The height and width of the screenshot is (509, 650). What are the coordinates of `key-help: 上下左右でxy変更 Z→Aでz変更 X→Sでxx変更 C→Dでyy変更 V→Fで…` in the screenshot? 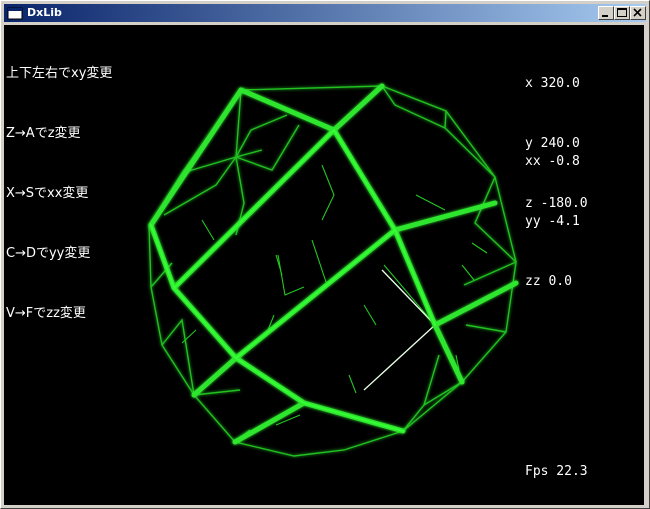 It's located at (59, 194).